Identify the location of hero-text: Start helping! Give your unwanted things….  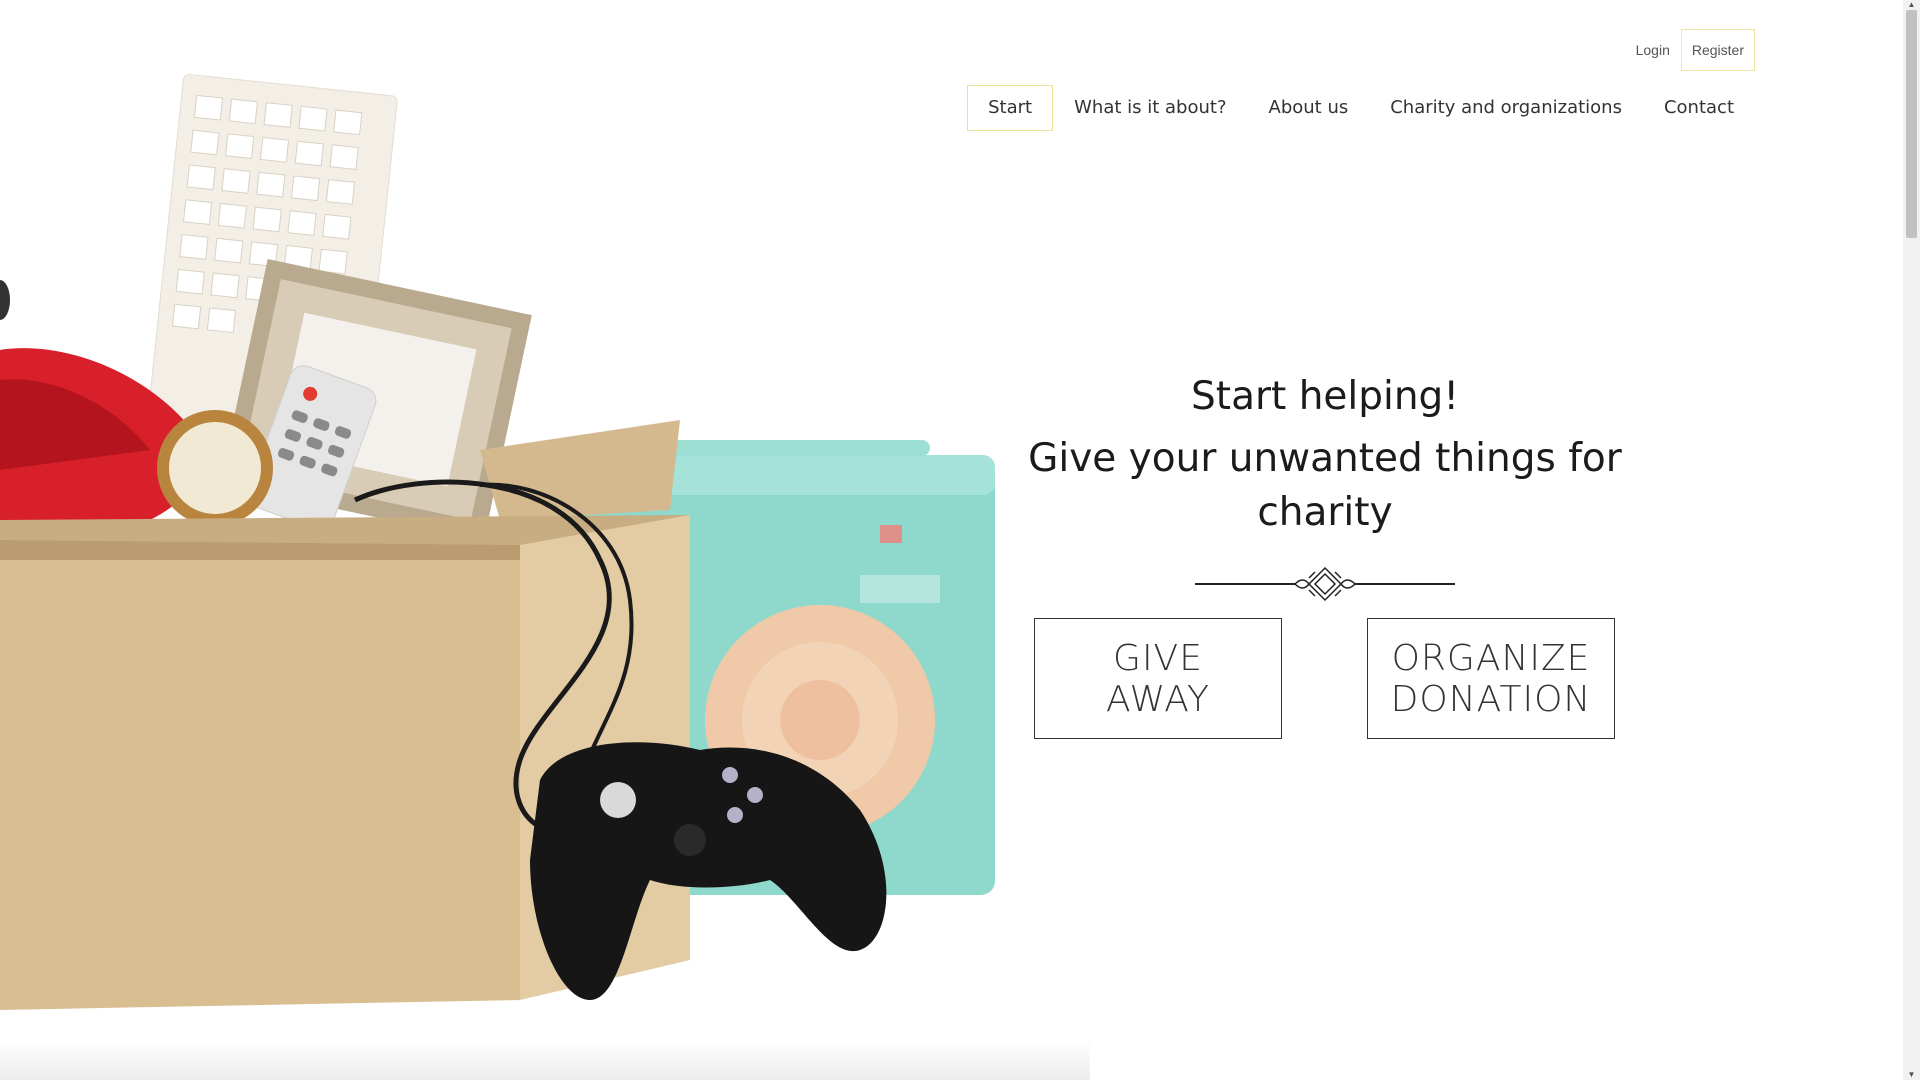
(1325, 487).